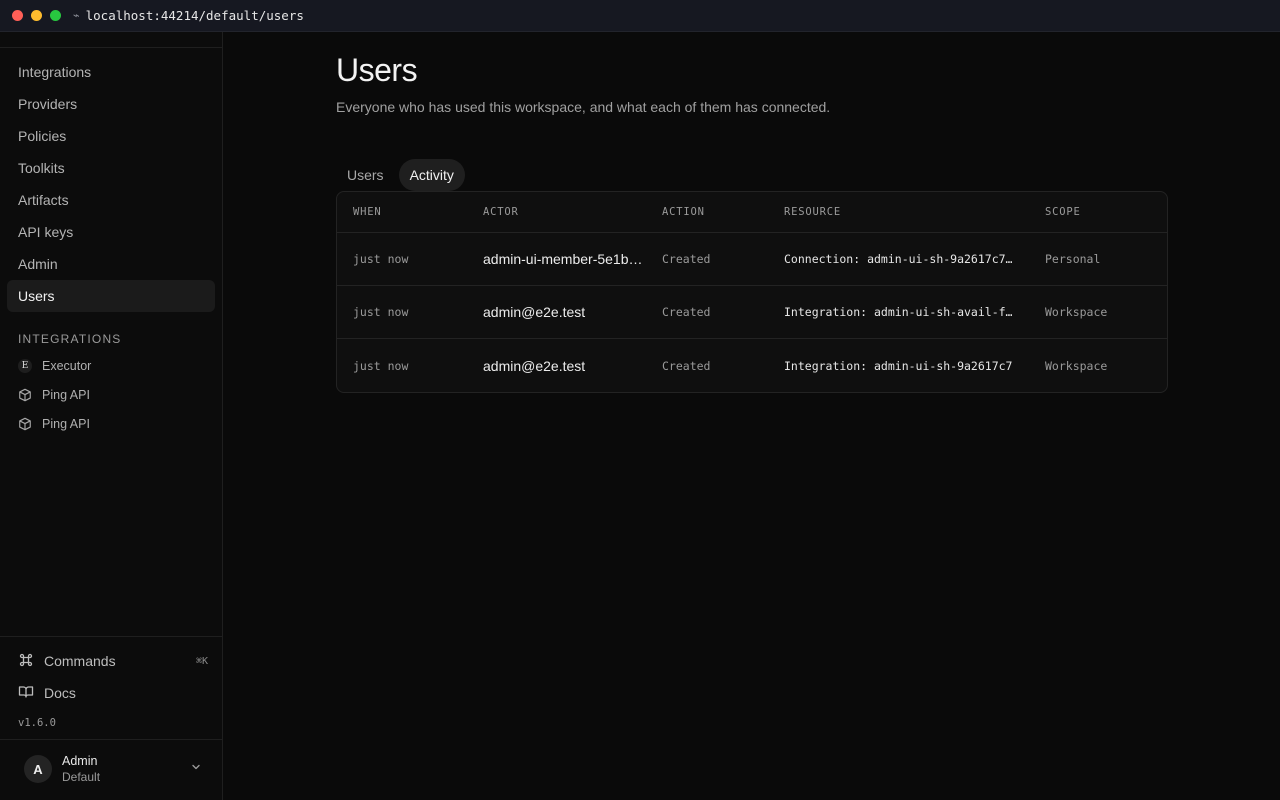 The image size is (1280, 800). Describe the element at coordinates (111, 232) in the screenshot. I see `sidebar-item-api-keys: API keys` at that location.